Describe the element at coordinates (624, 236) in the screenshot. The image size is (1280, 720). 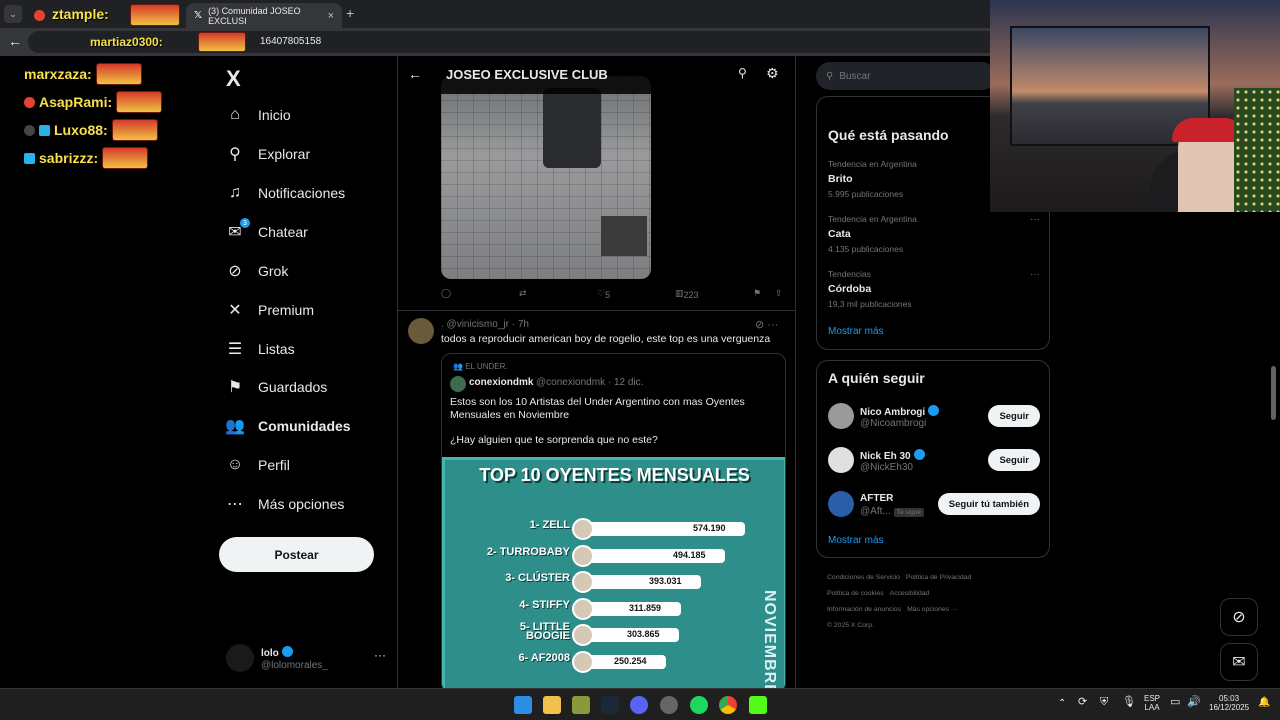
I see `image-grate` at that location.